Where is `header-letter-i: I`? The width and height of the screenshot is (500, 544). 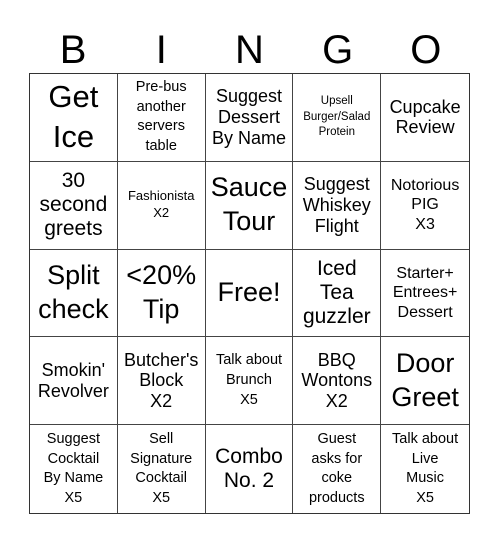
header-letter-i: I is located at coordinates (161, 50).